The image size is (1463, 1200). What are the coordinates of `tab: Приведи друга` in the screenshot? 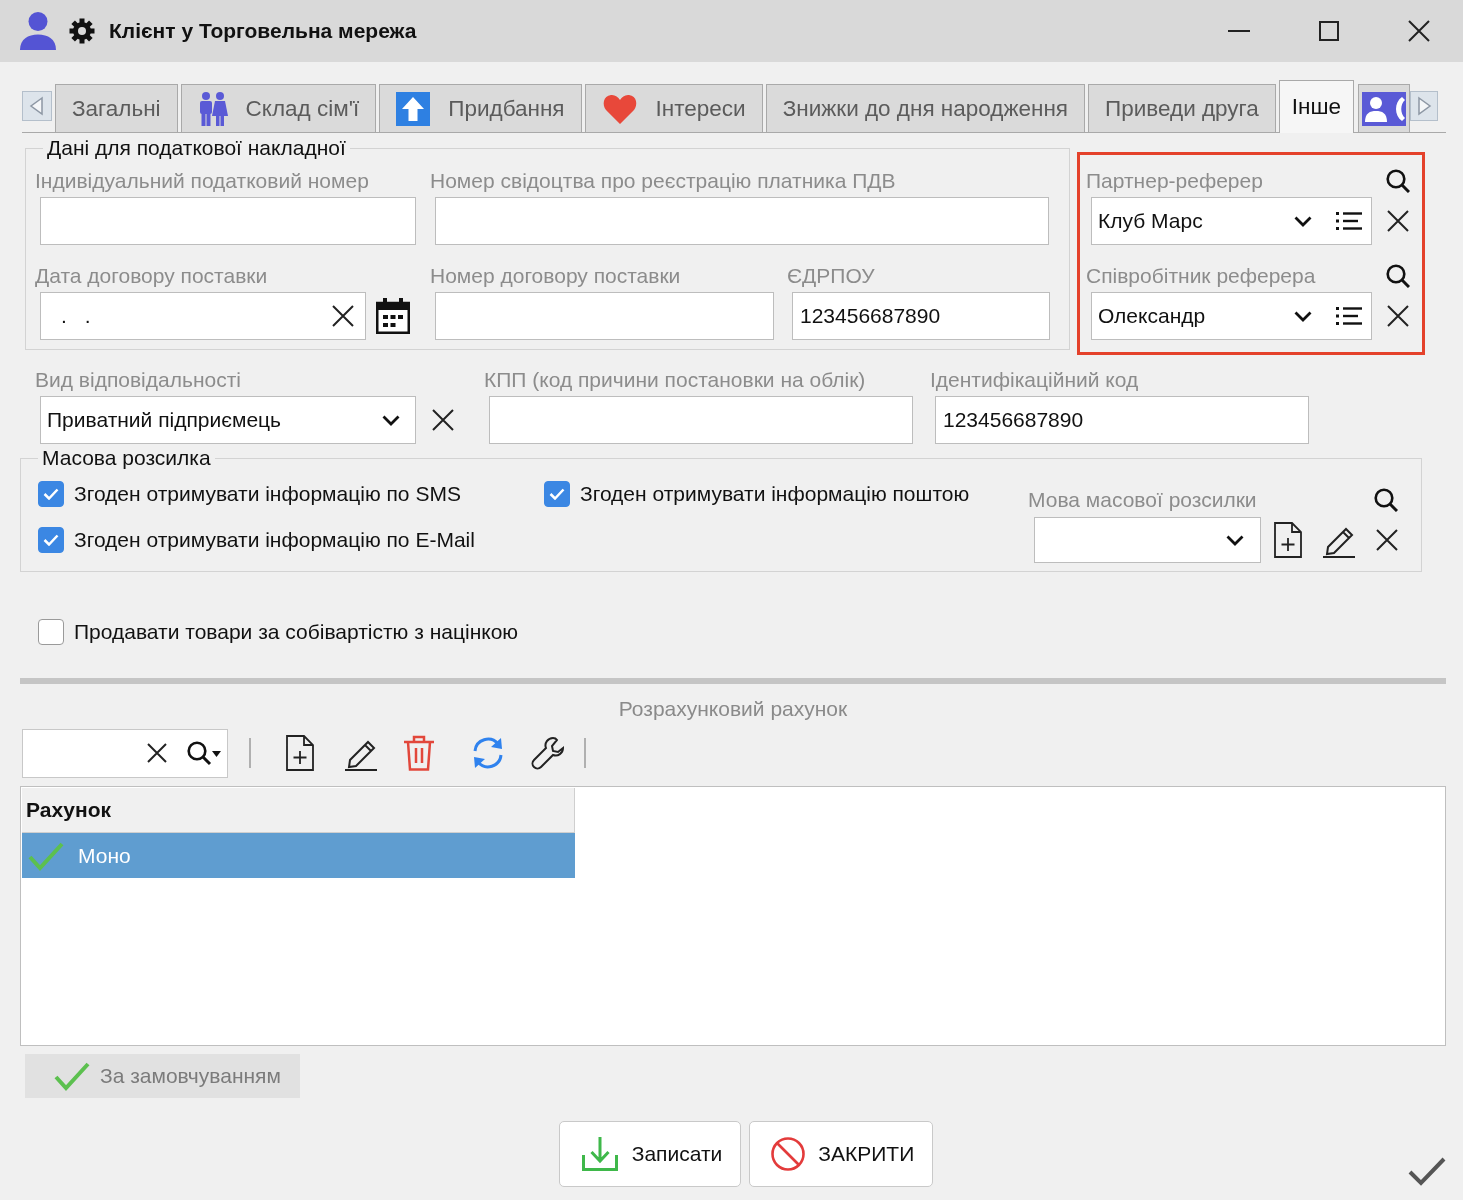 It's located at (1182, 108).